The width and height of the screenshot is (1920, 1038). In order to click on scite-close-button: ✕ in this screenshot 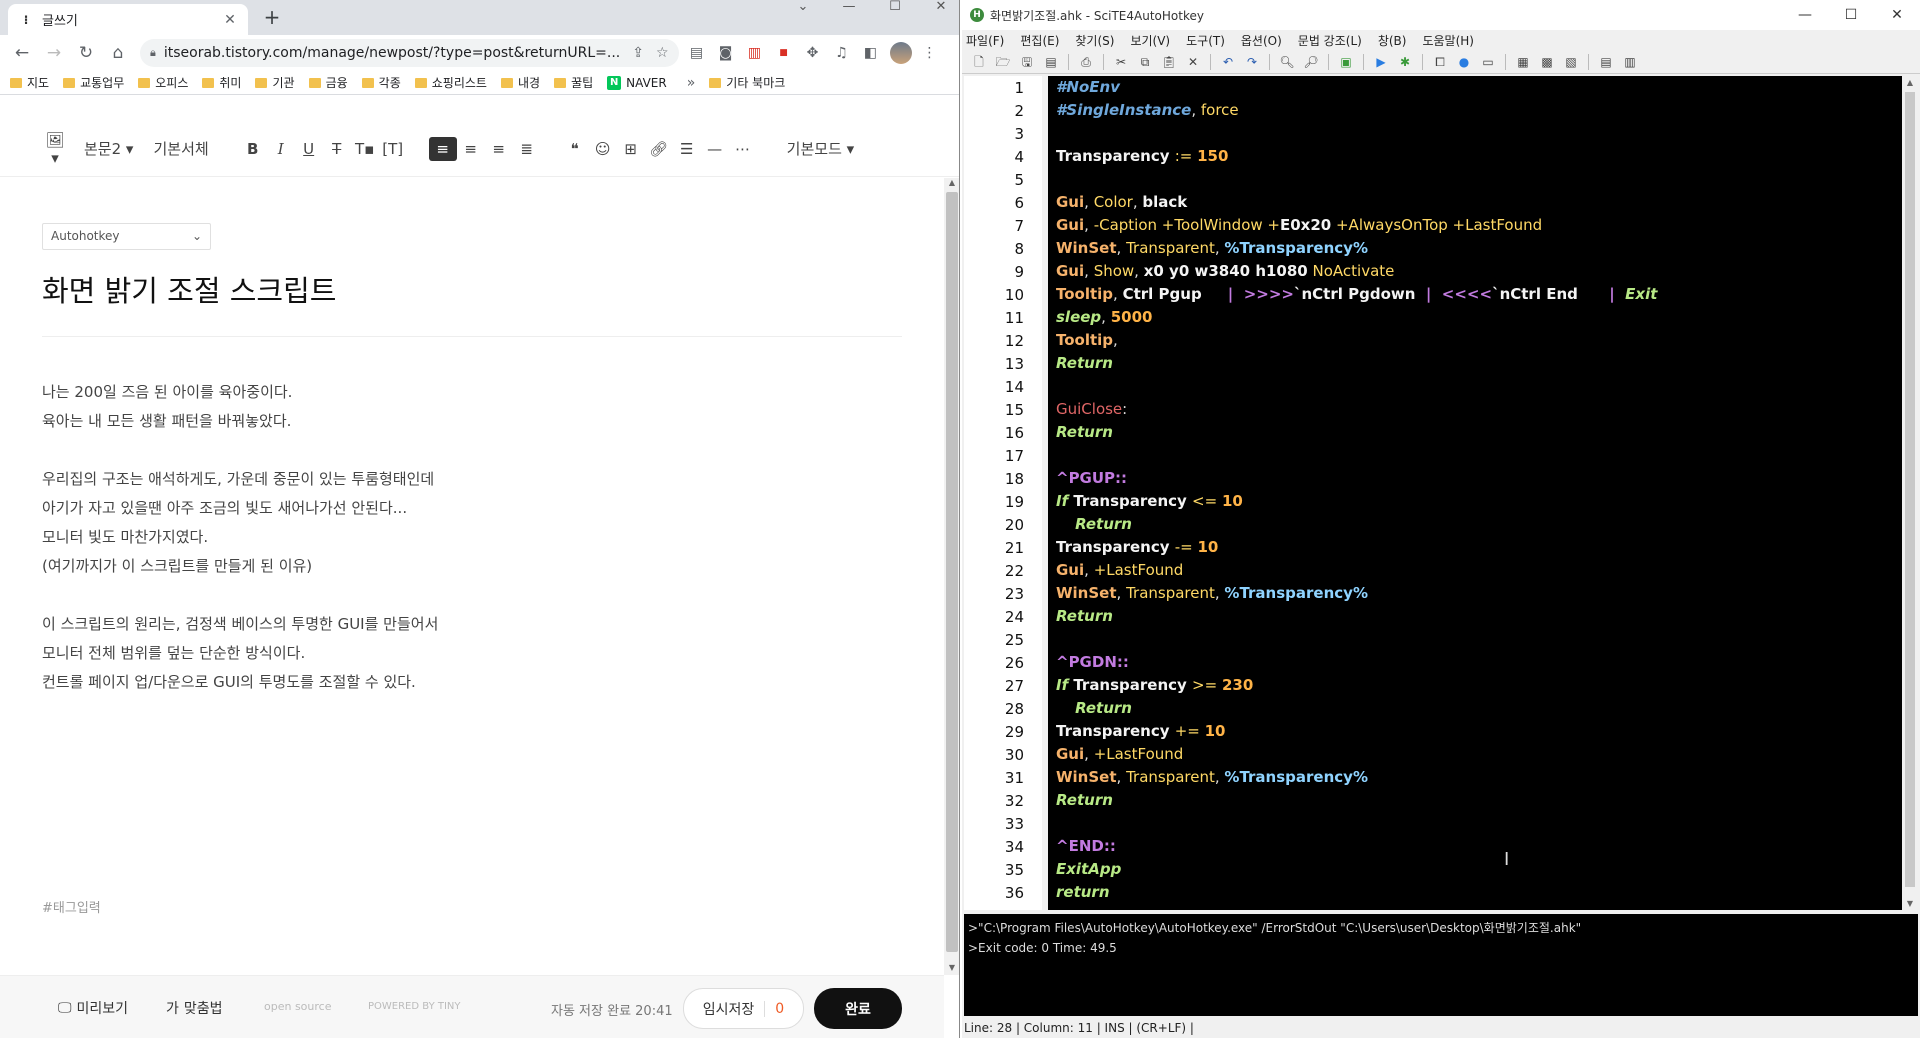, I will do `click(1897, 15)`.